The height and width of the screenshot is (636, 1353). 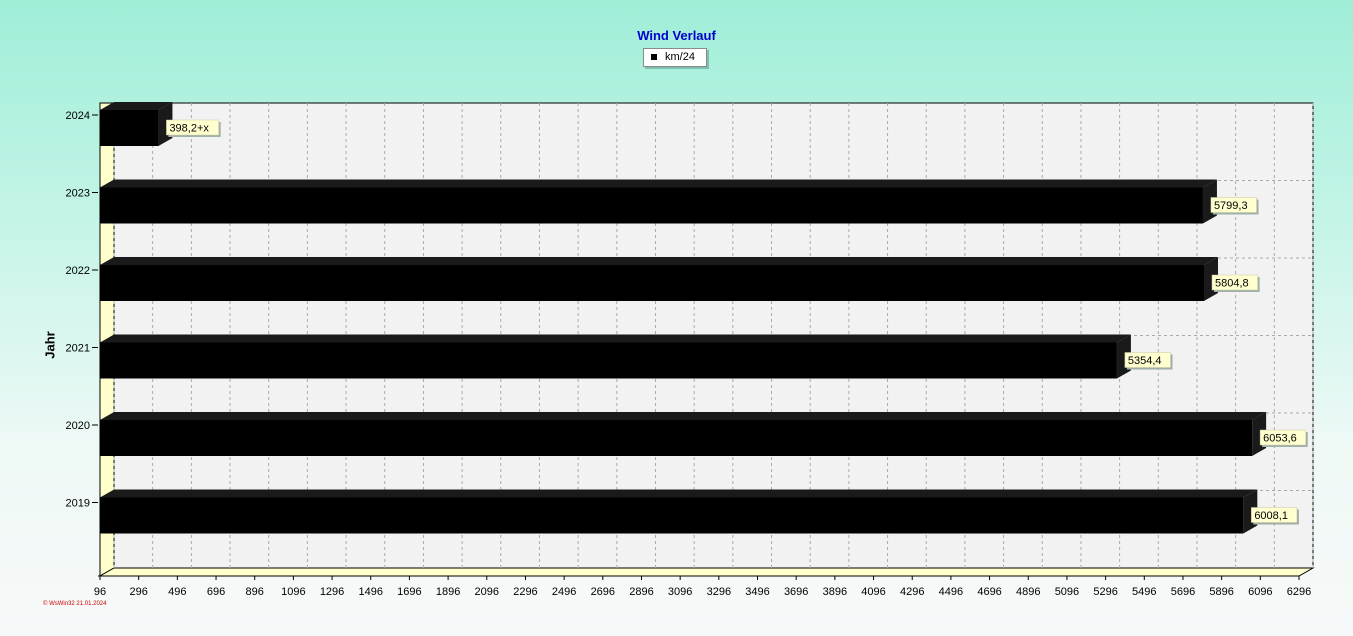 I want to click on data-label: 6053,6, so click(x=1280, y=439).